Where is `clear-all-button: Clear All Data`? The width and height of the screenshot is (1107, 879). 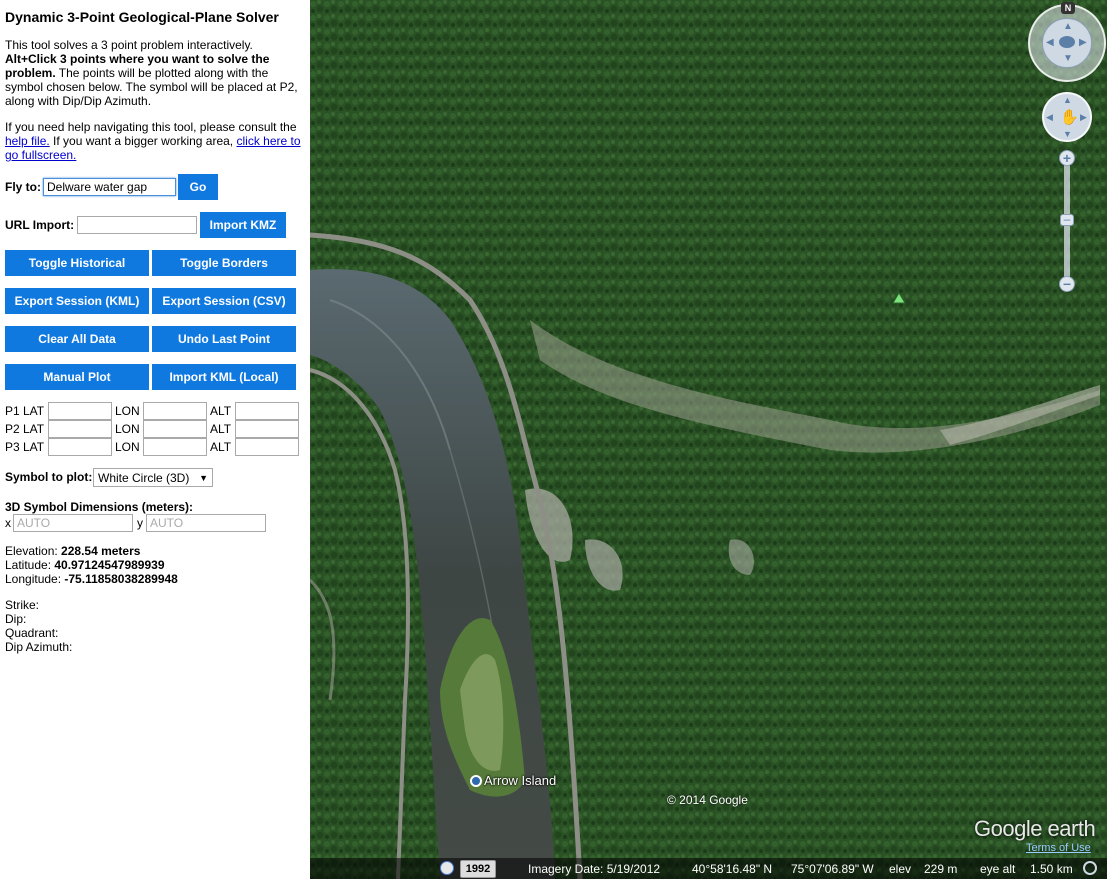 clear-all-button: Clear All Data is located at coordinates (77, 339).